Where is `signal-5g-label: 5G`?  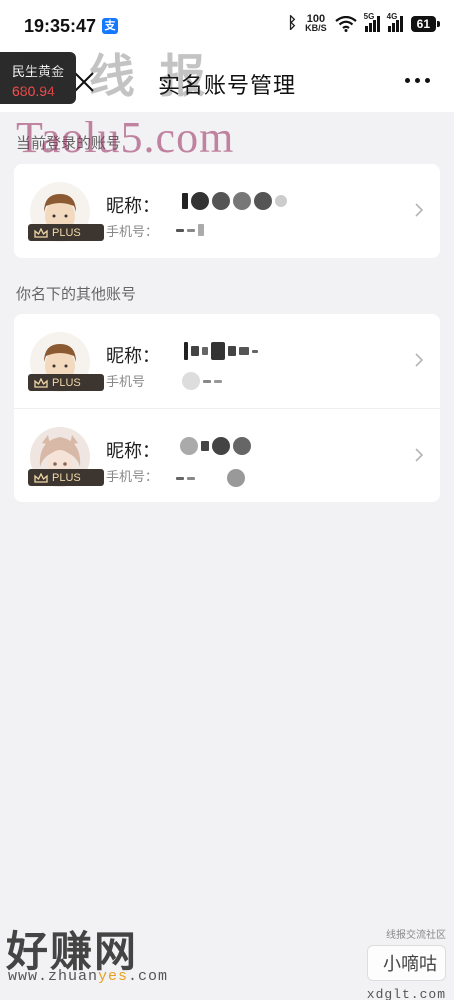 signal-5g-label: 5G is located at coordinates (369, 16).